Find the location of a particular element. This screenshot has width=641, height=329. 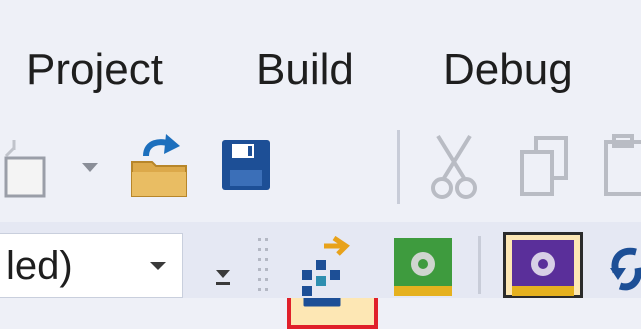

menu-project: Project is located at coordinates (94, 70).